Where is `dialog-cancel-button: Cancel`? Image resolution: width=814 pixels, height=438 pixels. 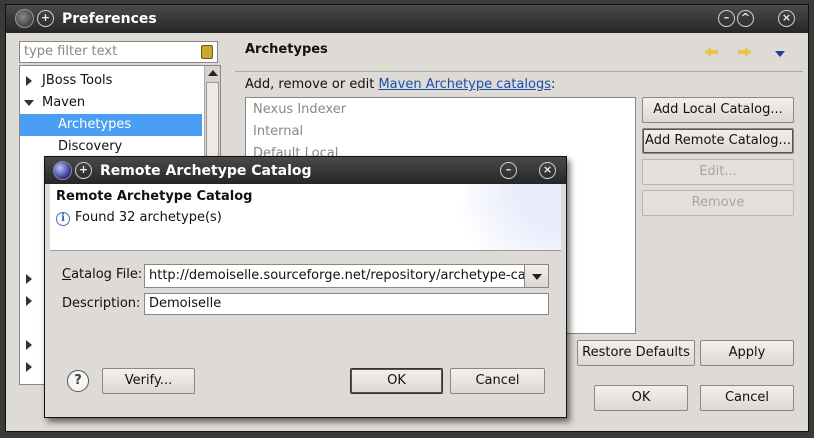 dialog-cancel-button: Cancel is located at coordinates (497, 381).